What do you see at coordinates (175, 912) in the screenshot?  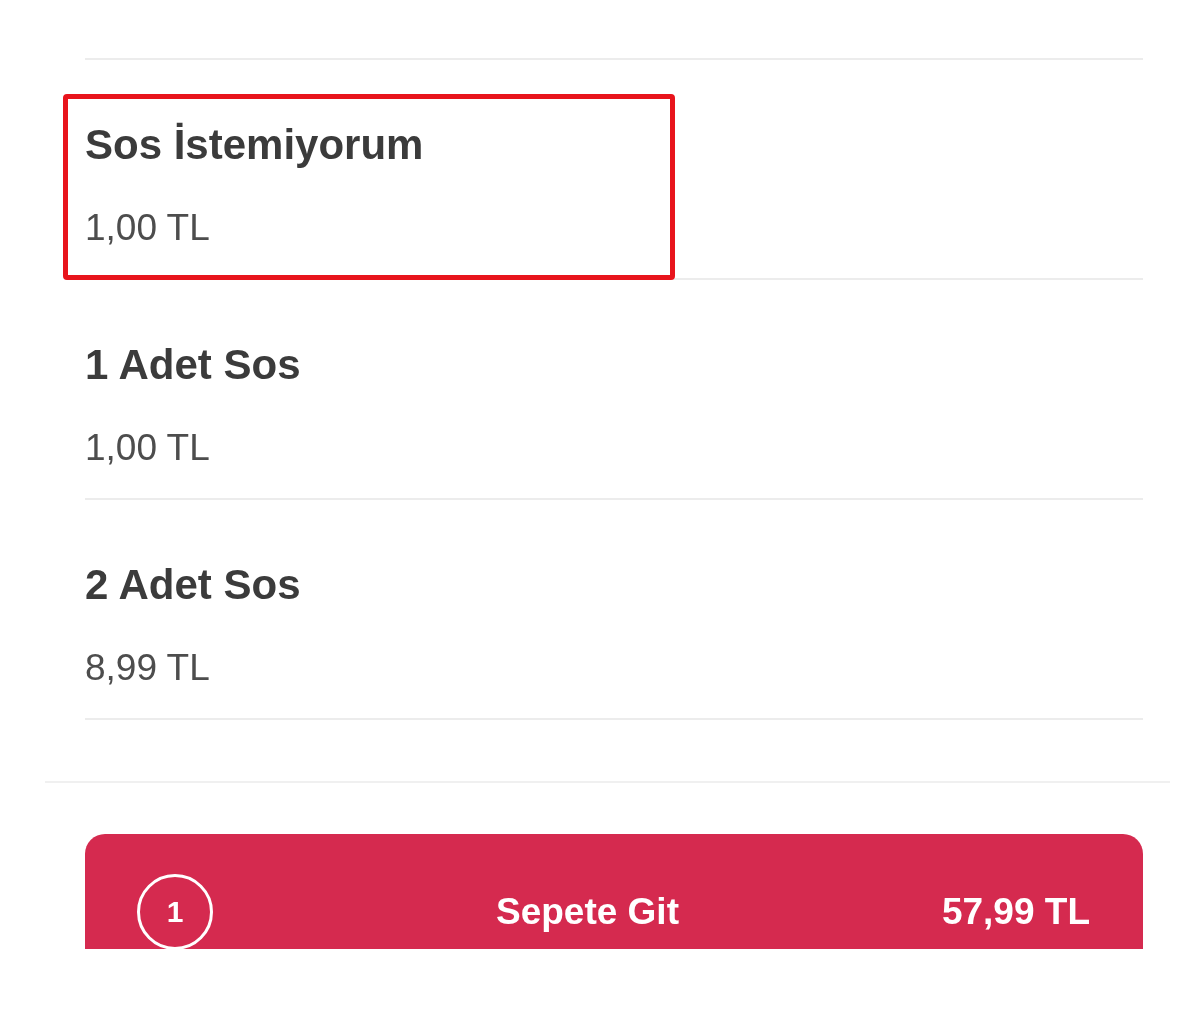 I see `item-count-badge: 1` at bounding box center [175, 912].